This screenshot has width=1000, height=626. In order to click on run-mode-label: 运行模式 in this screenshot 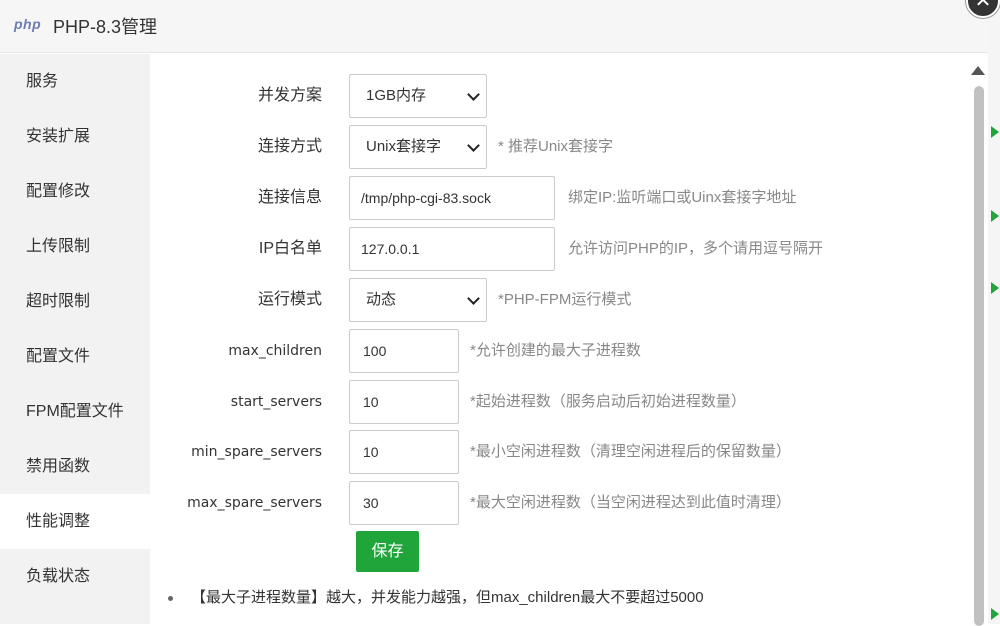, I will do `click(289, 299)`.